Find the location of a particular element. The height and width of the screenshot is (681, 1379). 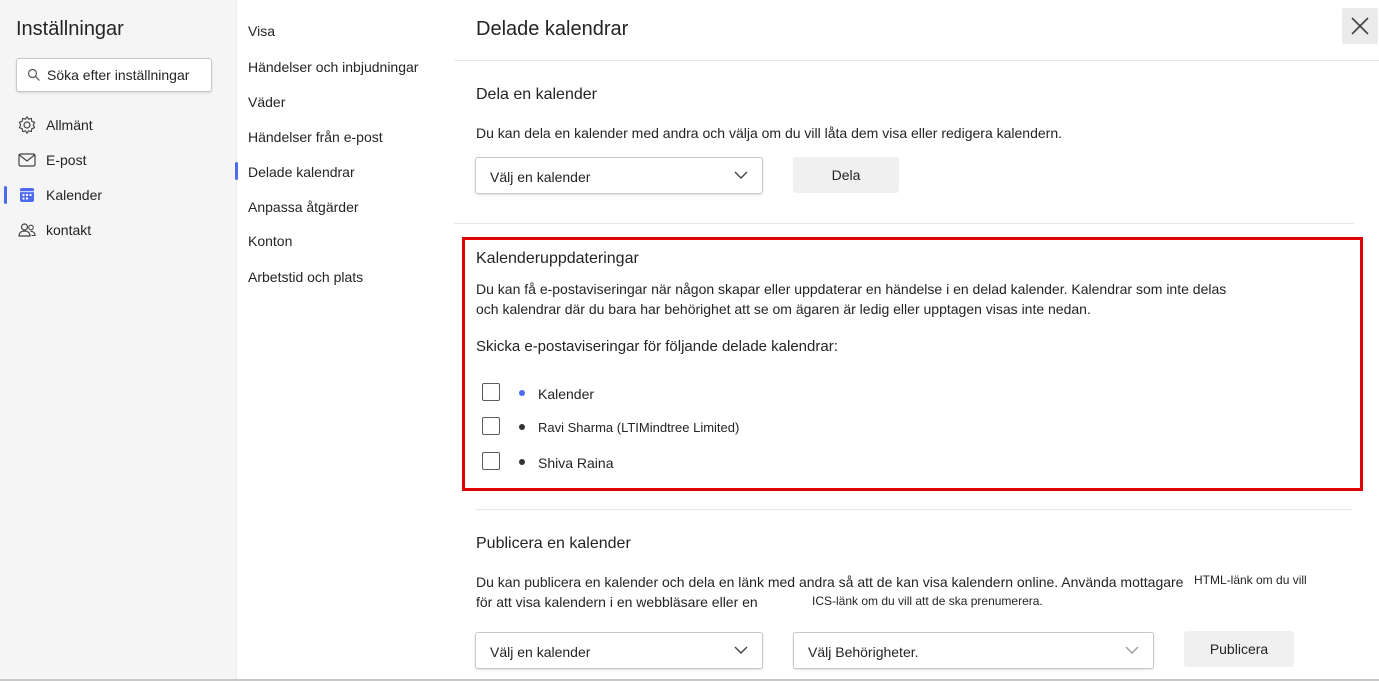

settings-search-input is located at coordinates (127, 75).